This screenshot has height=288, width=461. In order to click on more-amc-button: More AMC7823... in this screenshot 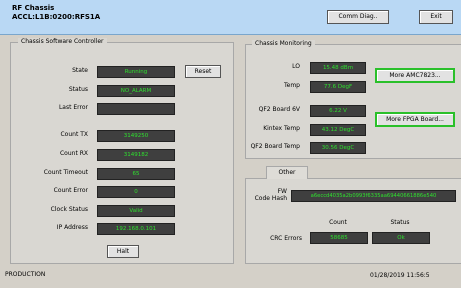, I will do `click(415, 75)`.